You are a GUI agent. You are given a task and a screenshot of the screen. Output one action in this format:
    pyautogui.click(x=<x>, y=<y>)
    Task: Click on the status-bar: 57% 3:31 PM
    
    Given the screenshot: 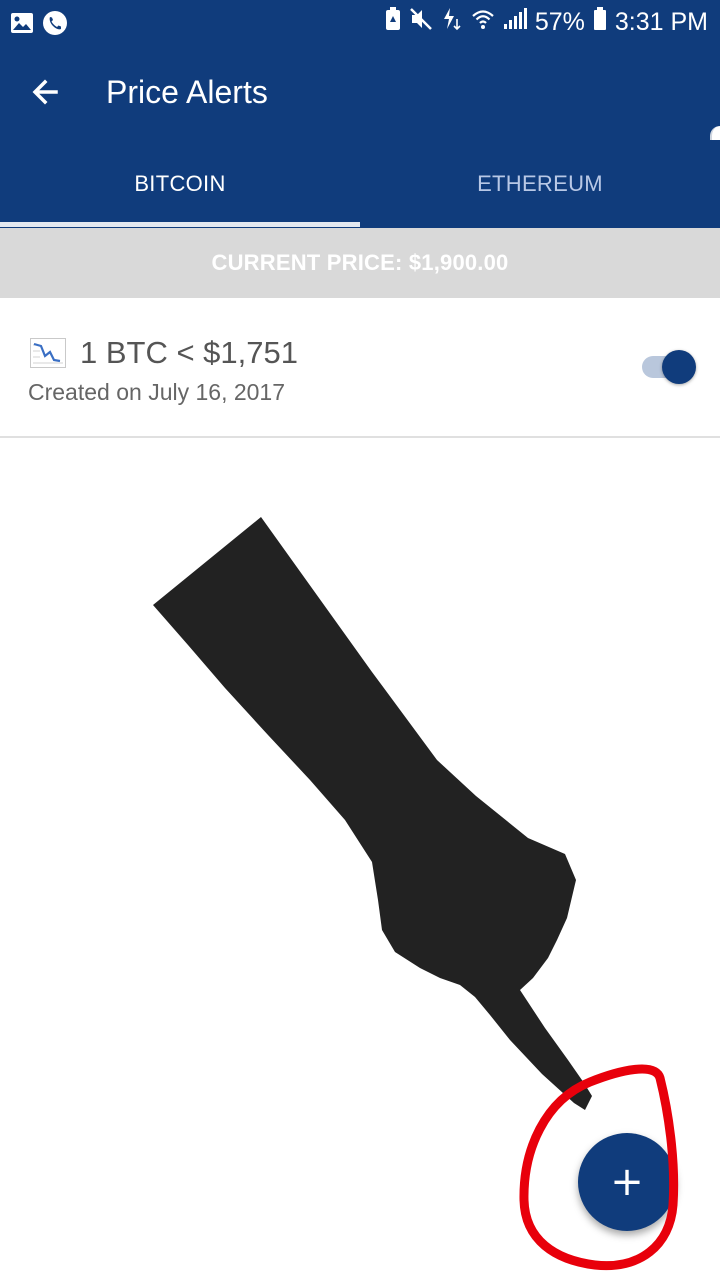 What is the action you would take?
    pyautogui.click(x=360, y=22)
    